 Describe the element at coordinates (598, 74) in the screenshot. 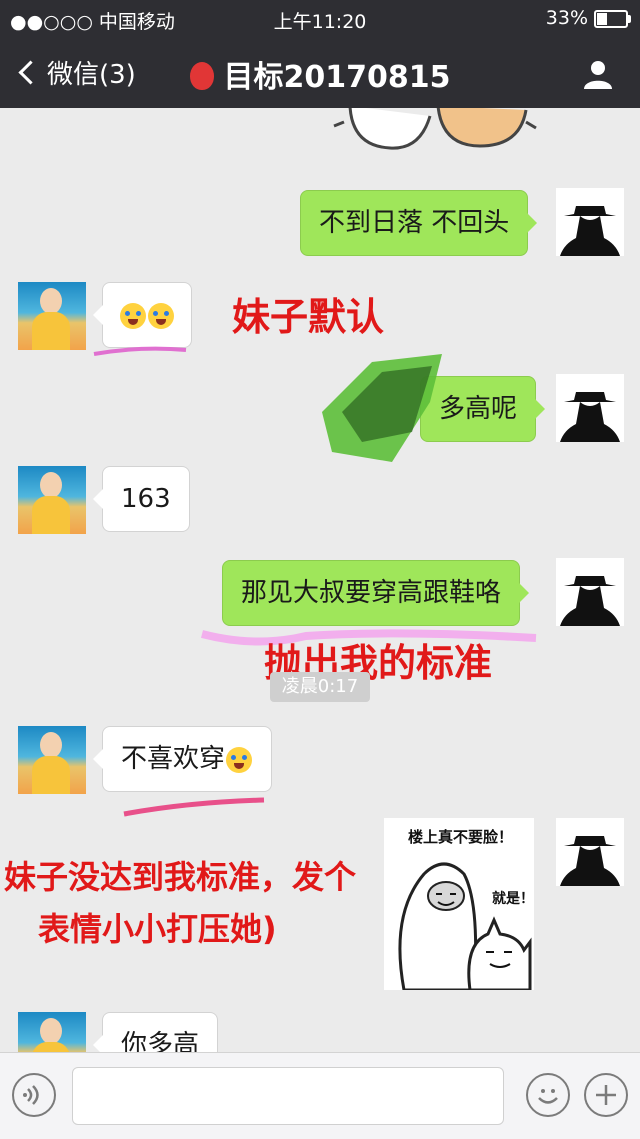

I see `contact-profile-icon` at that location.